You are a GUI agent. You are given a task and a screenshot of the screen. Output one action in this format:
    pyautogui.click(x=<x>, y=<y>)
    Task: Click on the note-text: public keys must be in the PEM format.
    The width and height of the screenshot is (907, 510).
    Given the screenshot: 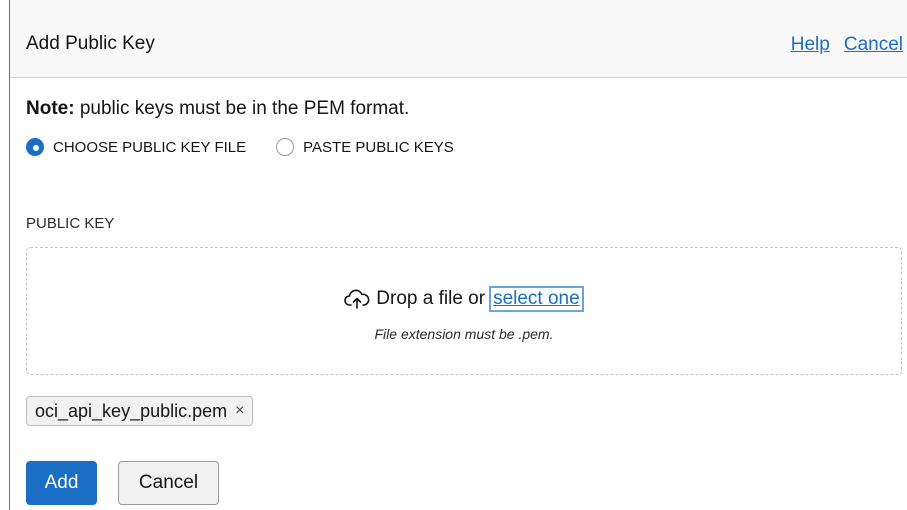 What is the action you would take?
    pyautogui.click(x=242, y=108)
    